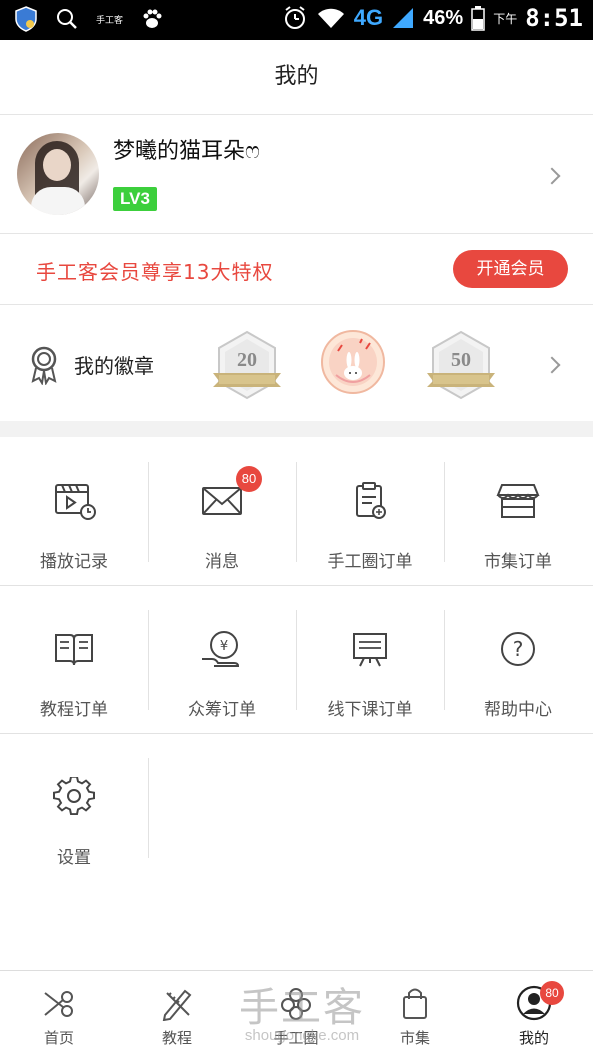 The width and height of the screenshot is (593, 1055). I want to click on tab-market: 市集, so click(415, 1013).